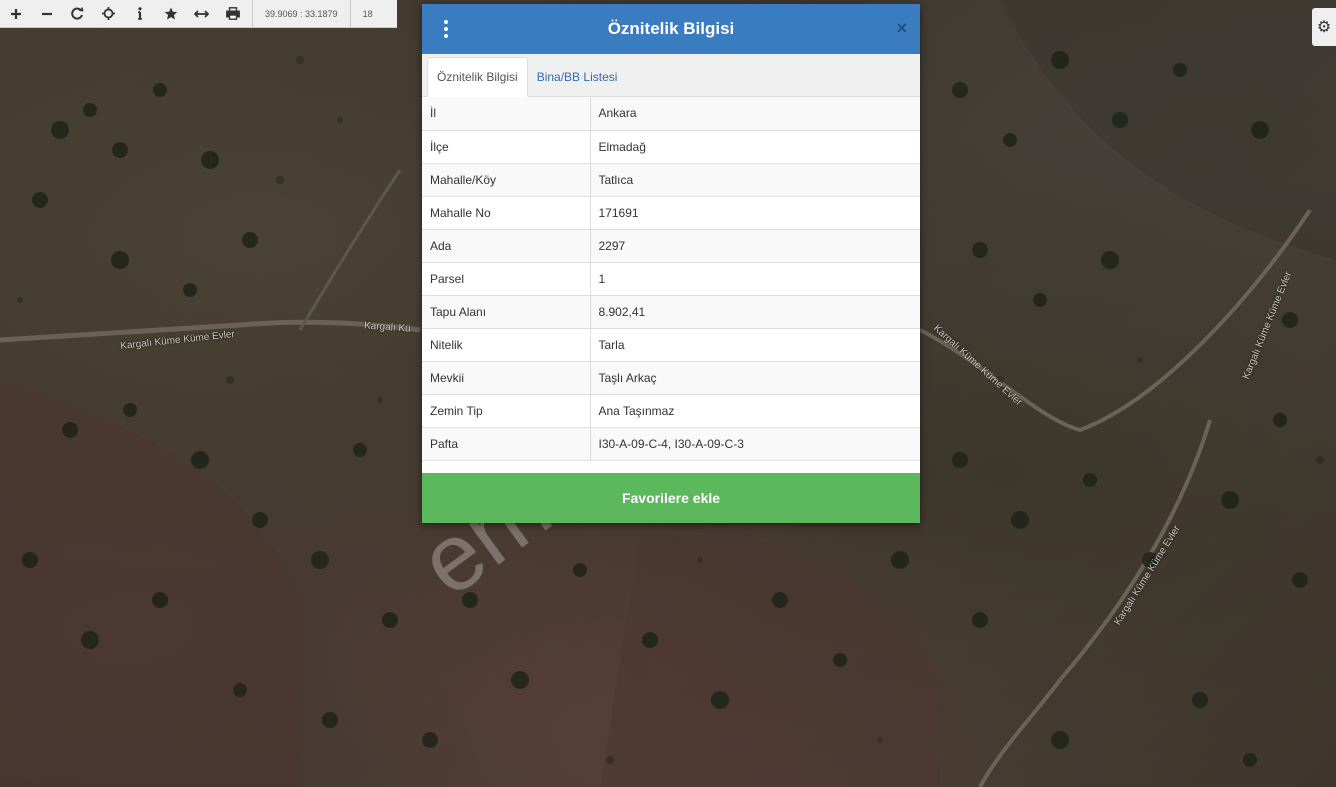 This screenshot has width=1336, height=787. I want to click on crosshair-icon, so click(108, 13).